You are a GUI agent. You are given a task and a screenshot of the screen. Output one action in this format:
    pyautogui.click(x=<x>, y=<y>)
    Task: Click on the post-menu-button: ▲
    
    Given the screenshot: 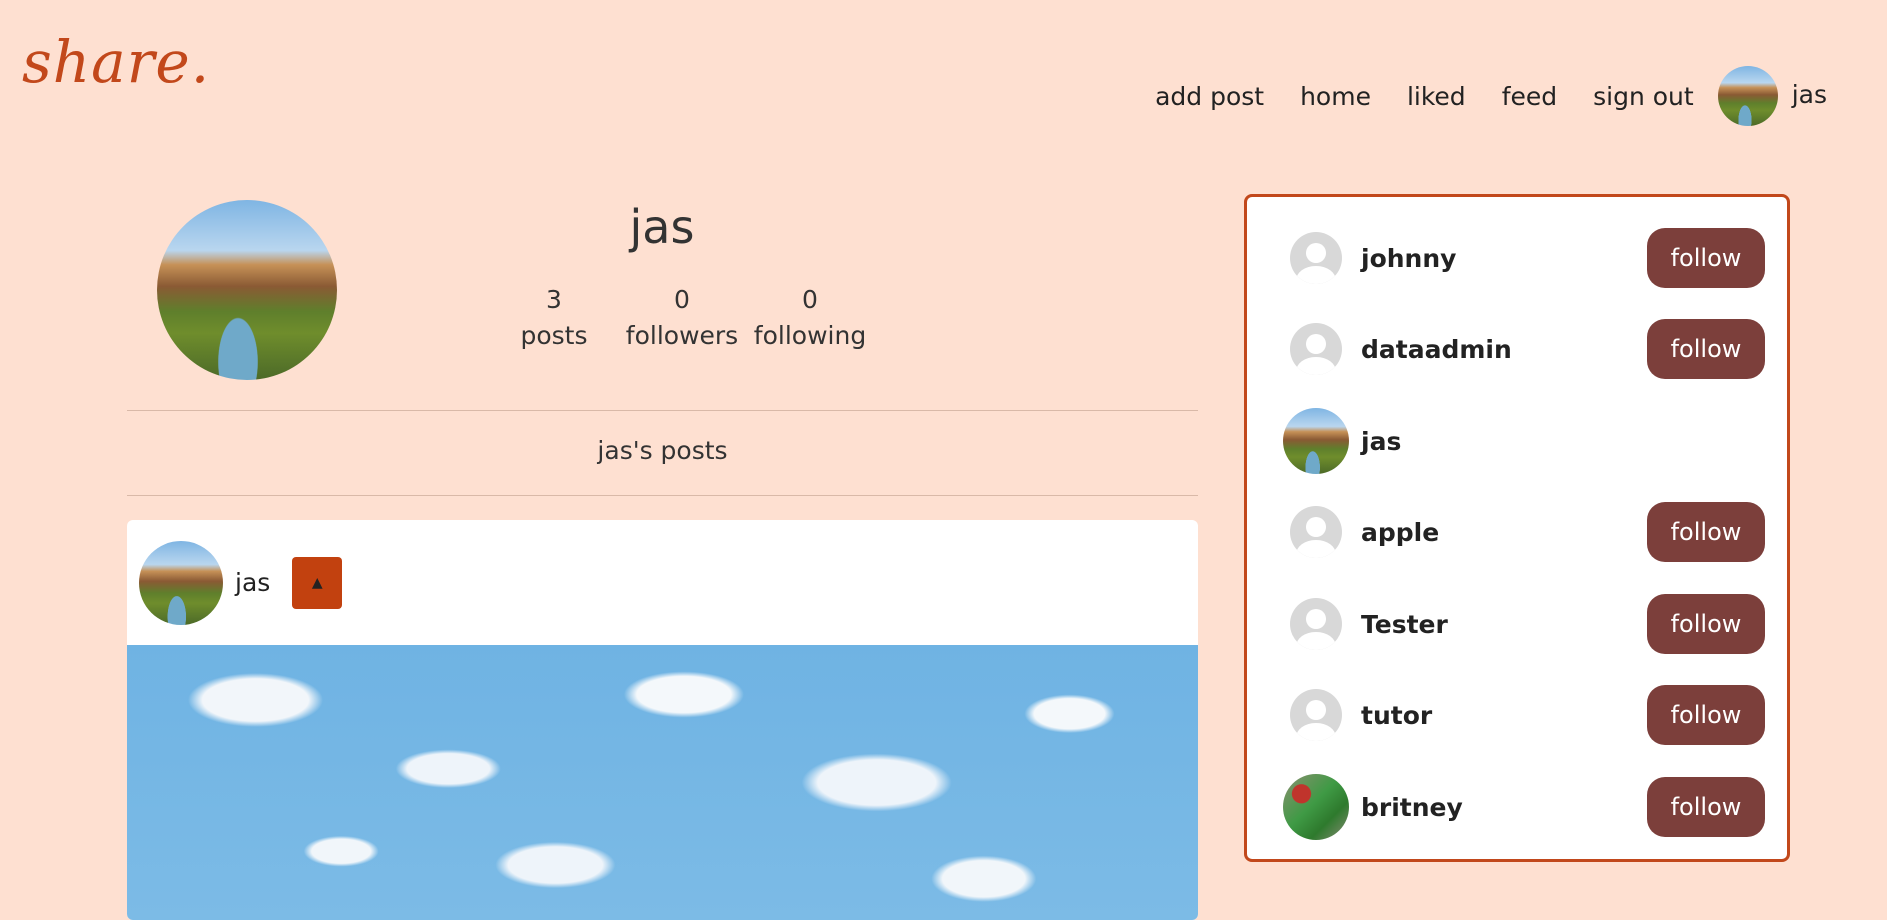 What is the action you would take?
    pyautogui.click(x=317, y=582)
    